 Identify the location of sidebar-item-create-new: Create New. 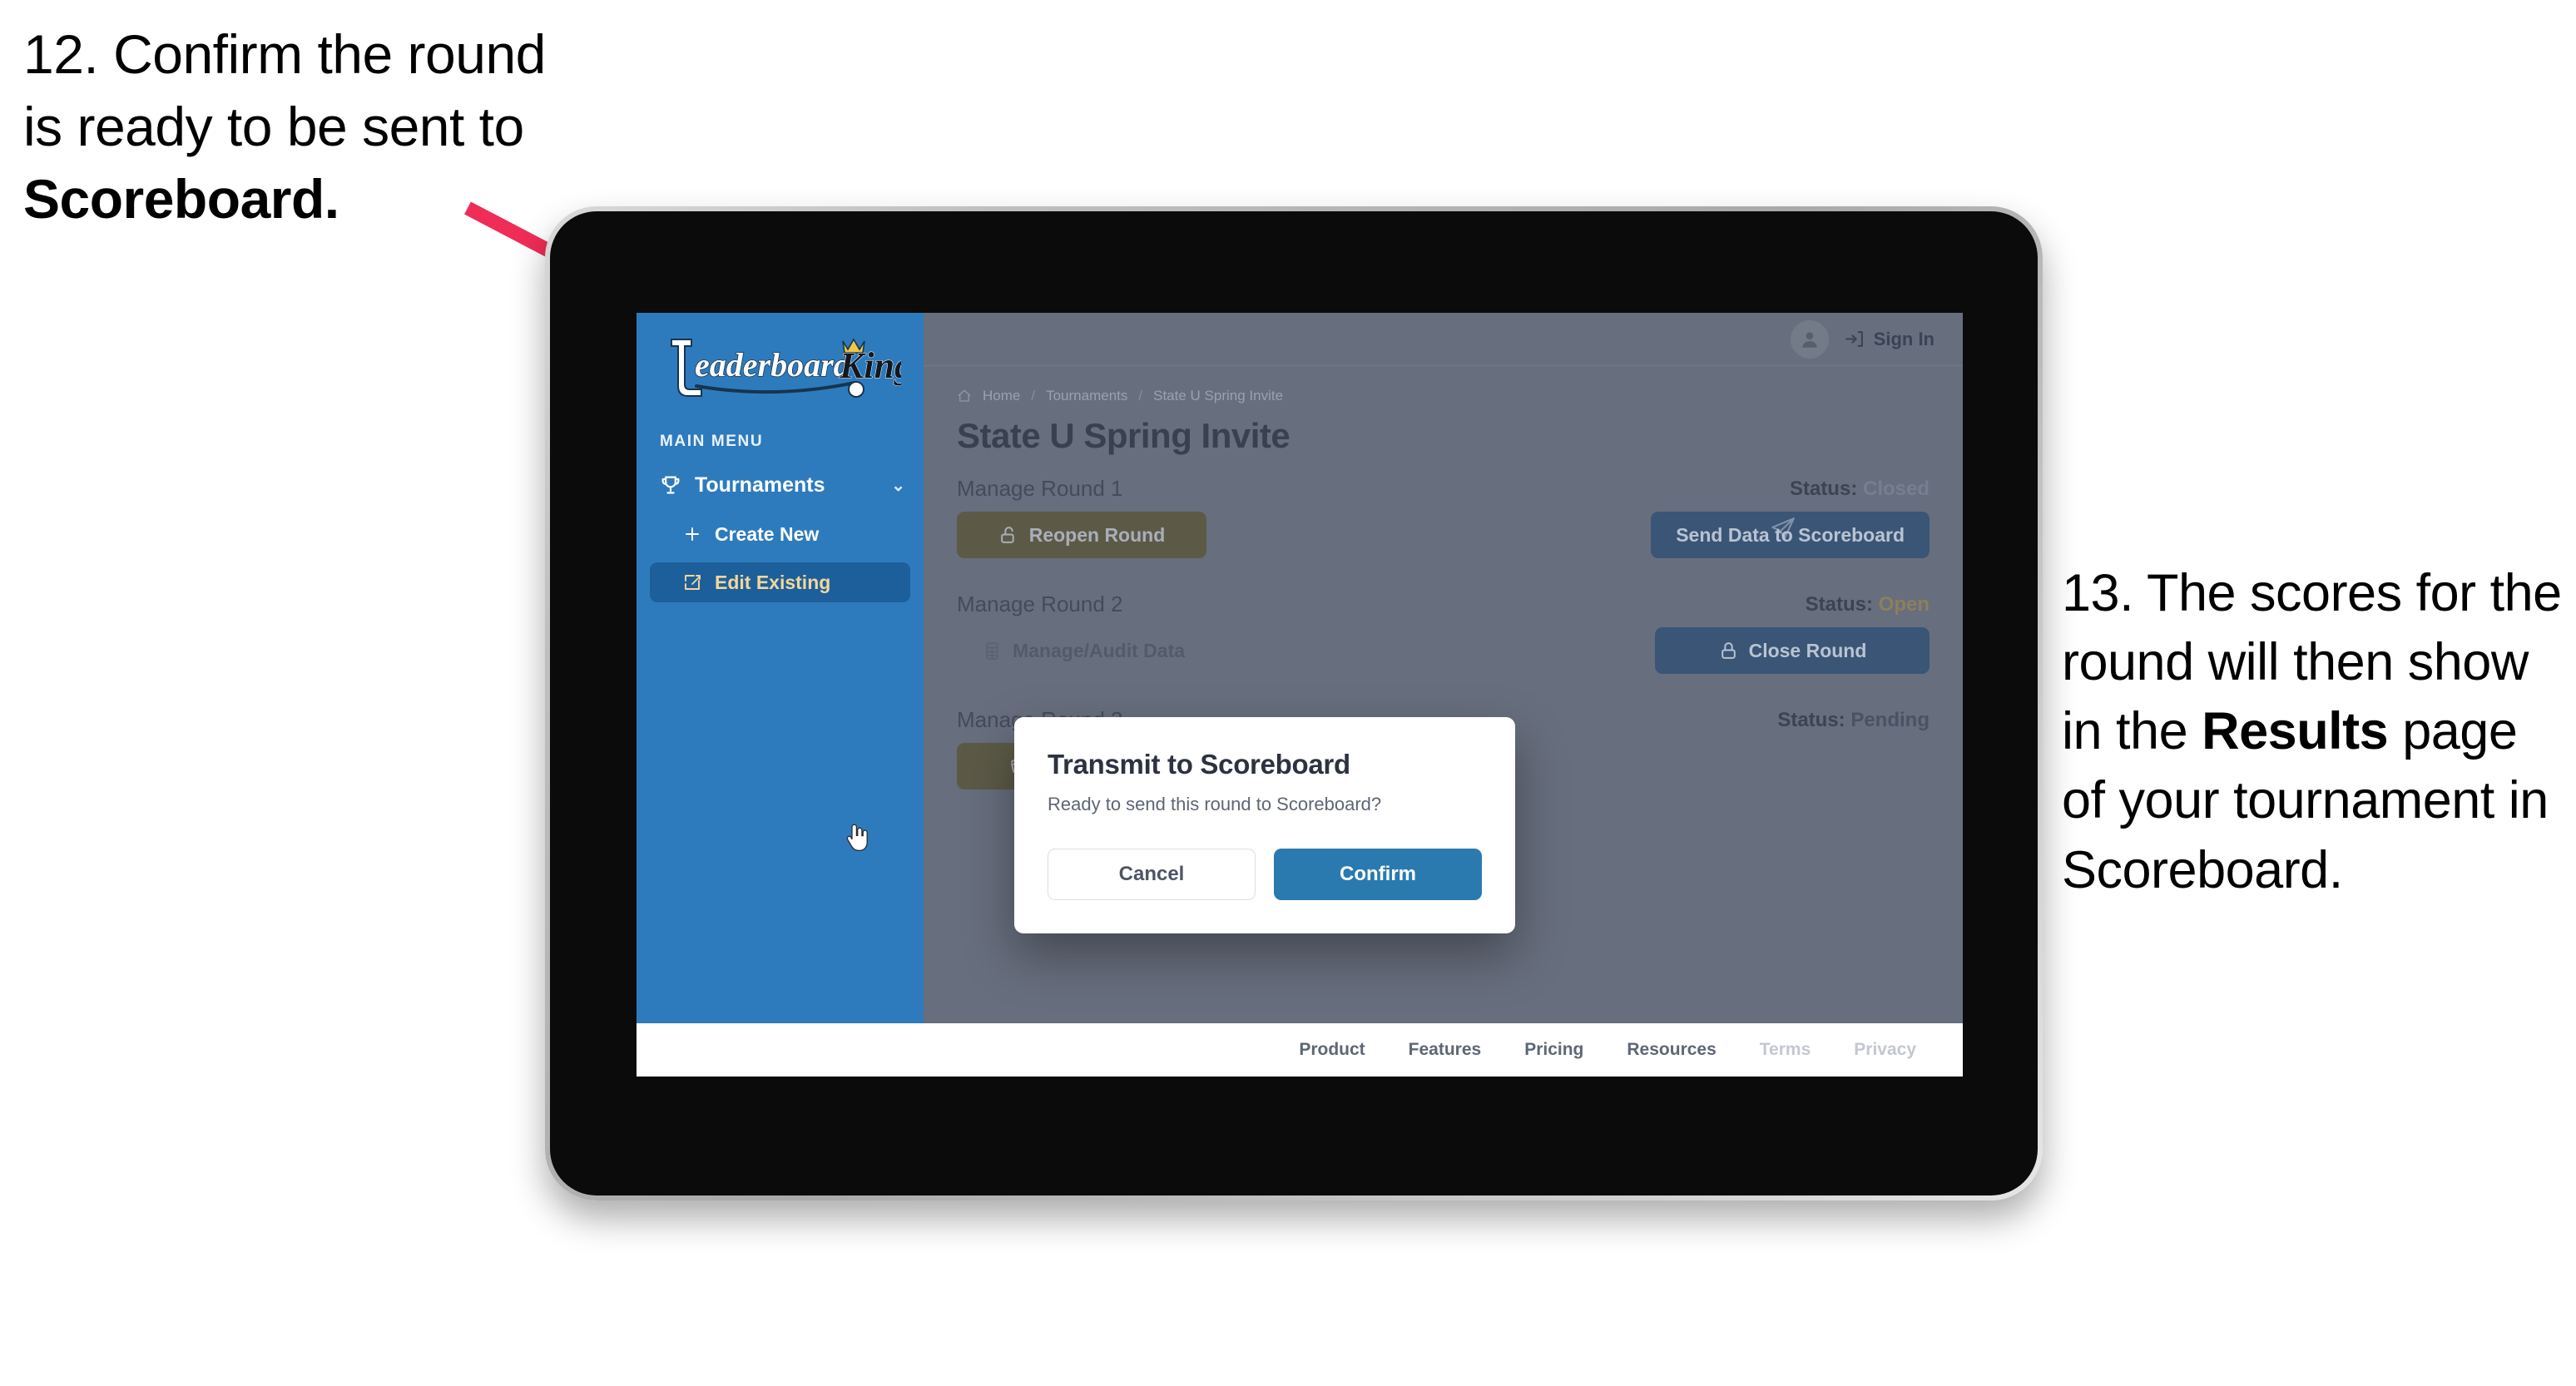
(780, 534).